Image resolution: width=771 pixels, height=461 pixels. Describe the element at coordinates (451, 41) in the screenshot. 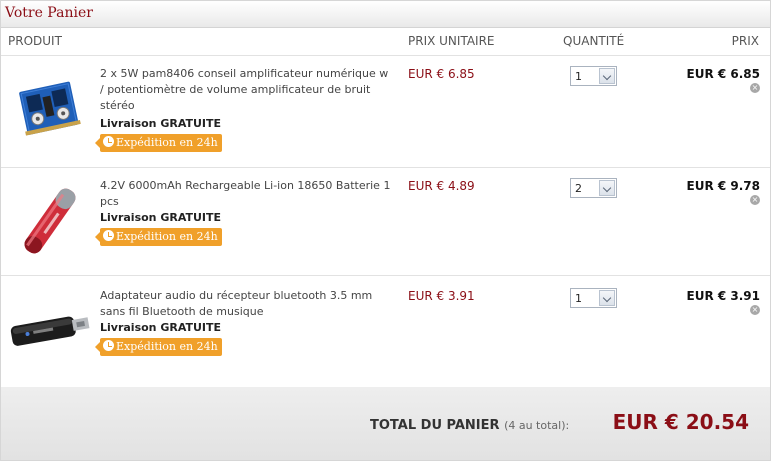

I see `column-header-unit-price: PRIX UNITAIRE` at that location.